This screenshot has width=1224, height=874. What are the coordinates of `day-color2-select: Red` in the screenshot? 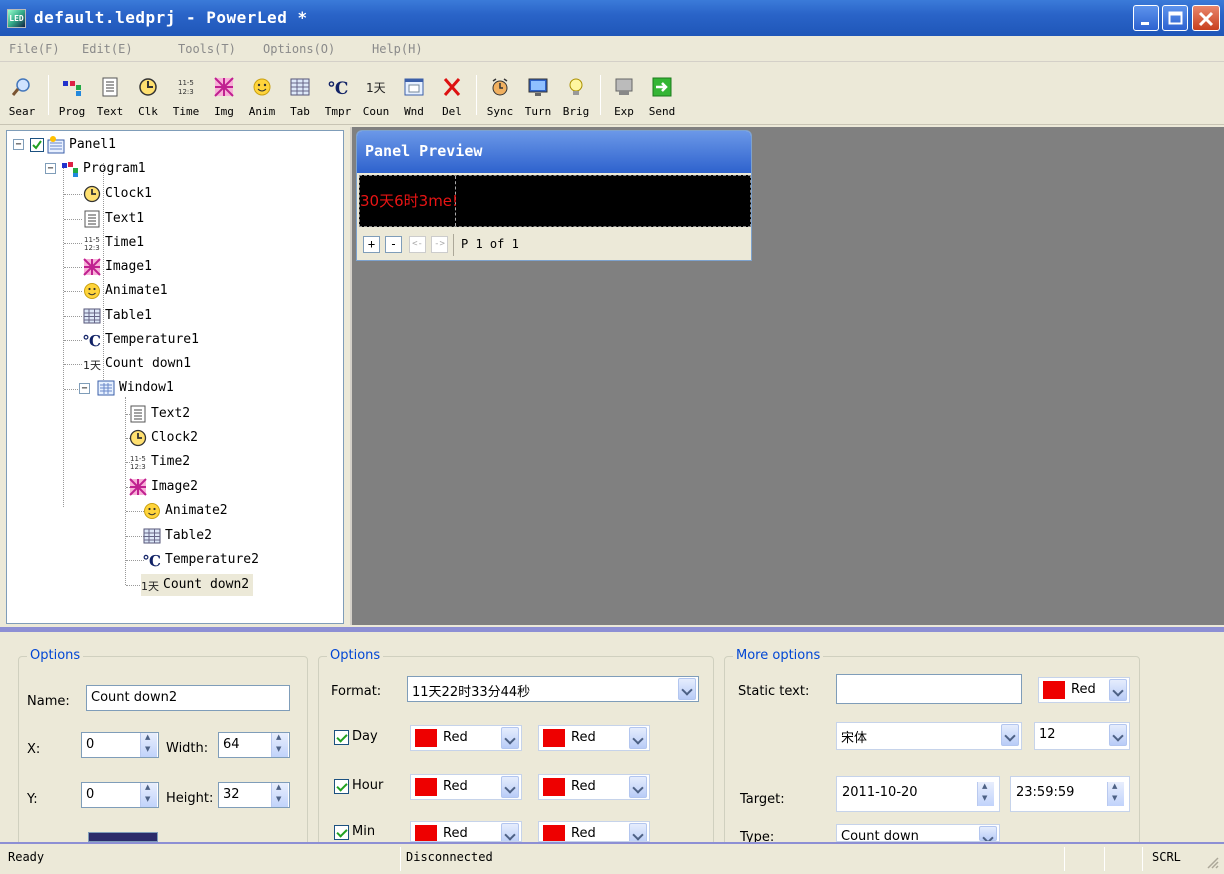 It's located at (594, 738).